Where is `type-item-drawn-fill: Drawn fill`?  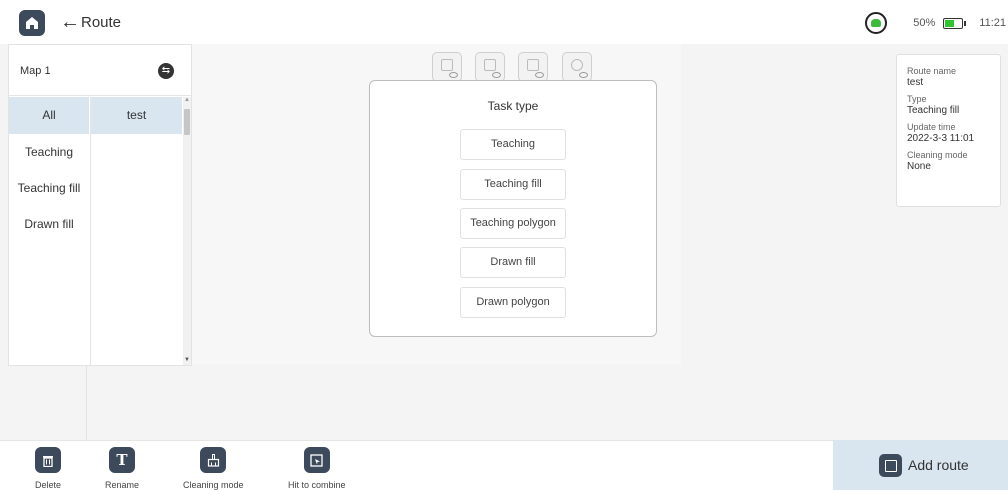 type-item-drawn-fill: Drawn fill is located at coordinates (49, 224).